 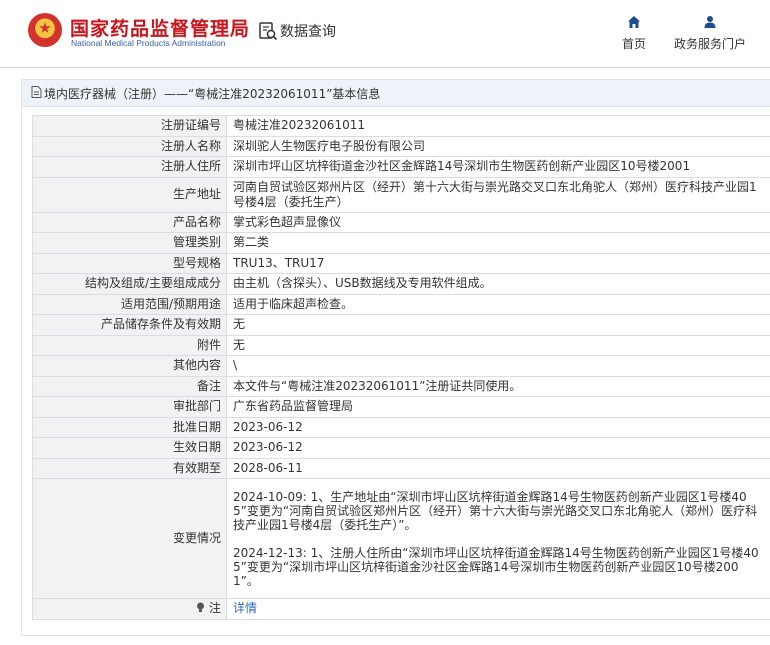 What do you see at coordinates (129, 222) in the screenshot?
I see `row-key: 产品名称` at bounding box center [129, 222].